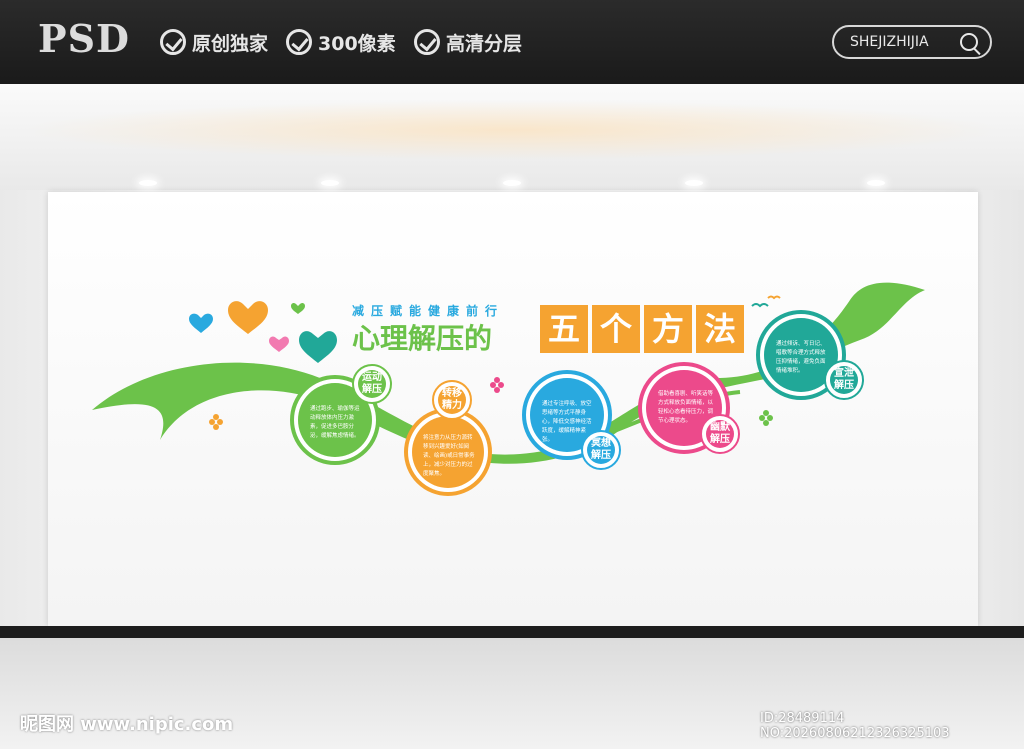  What do you see at coordinates (855, 726) in the screenshot?
I see `watermark-right: ID:28489114 NO:20260806212326325103` at bounding box center [855, 726].